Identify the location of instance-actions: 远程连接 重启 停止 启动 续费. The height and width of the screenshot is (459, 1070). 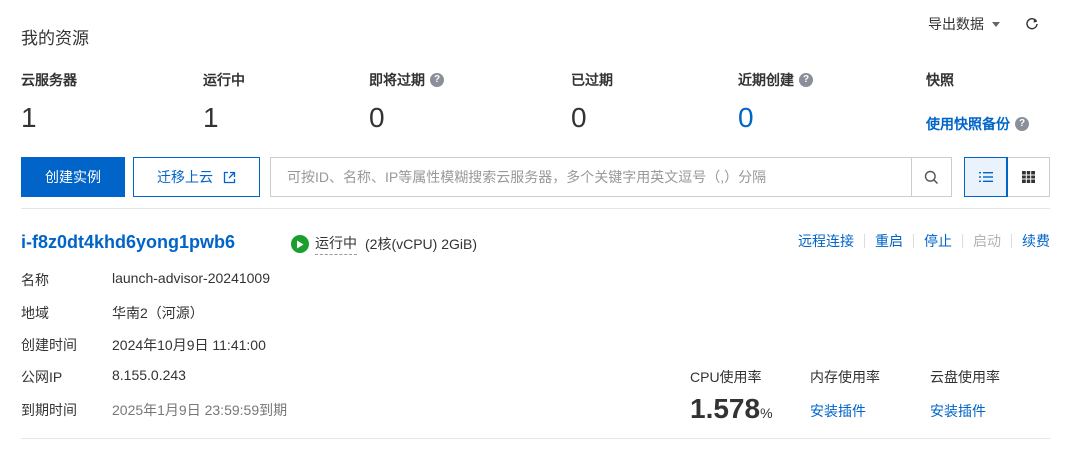
(919, 241).